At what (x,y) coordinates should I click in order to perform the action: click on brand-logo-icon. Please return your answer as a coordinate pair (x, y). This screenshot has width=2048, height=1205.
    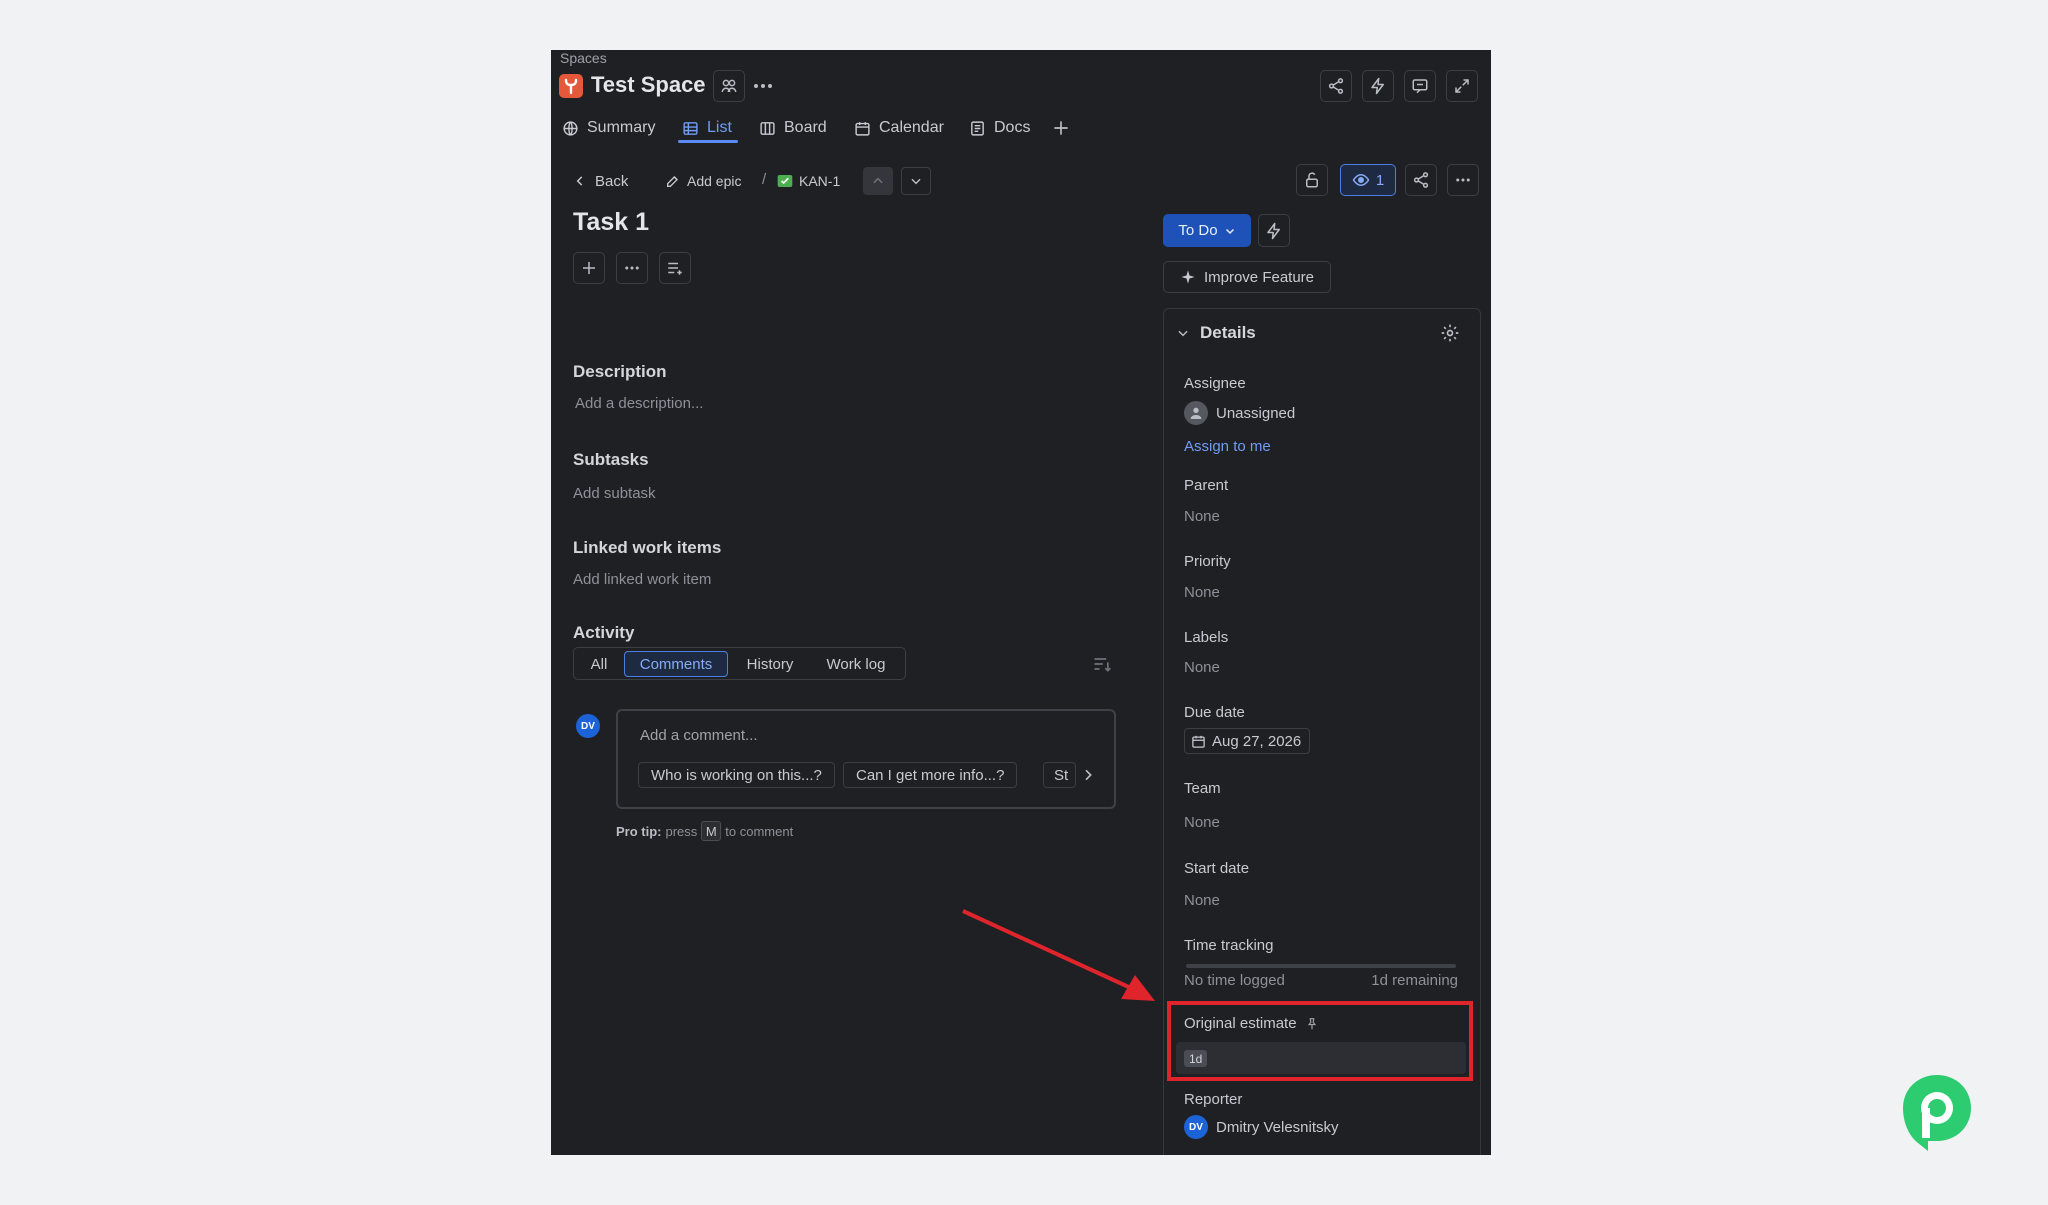
    Looking at the image, I should click on (1937, 1113).